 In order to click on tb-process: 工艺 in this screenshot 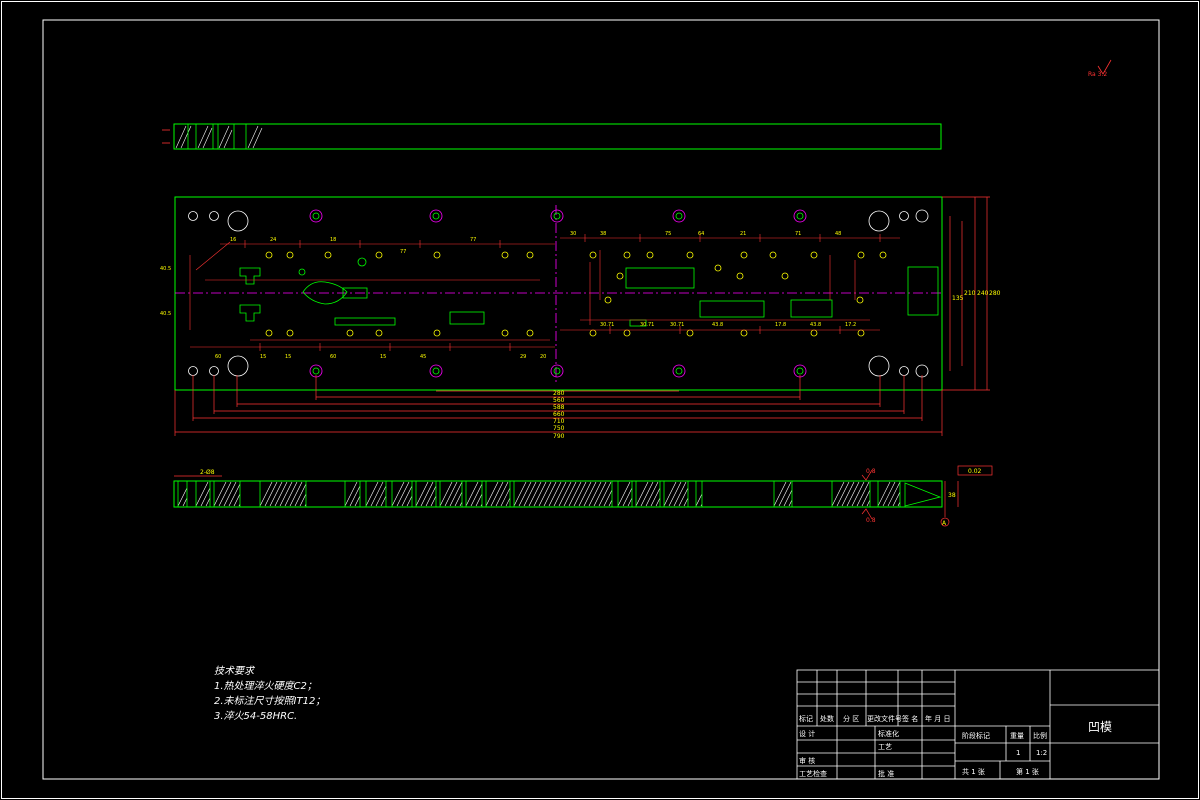, I will do `click(885, 747)`.